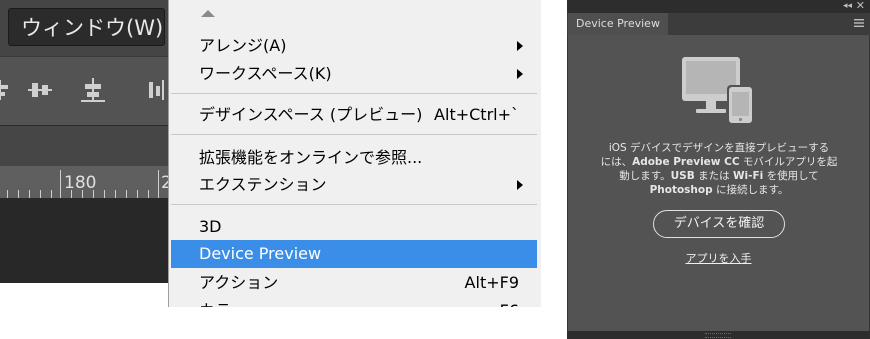  I want to click on desc-text: iOS デバイスでデザインを直接プレビューする, so click(719, 148).